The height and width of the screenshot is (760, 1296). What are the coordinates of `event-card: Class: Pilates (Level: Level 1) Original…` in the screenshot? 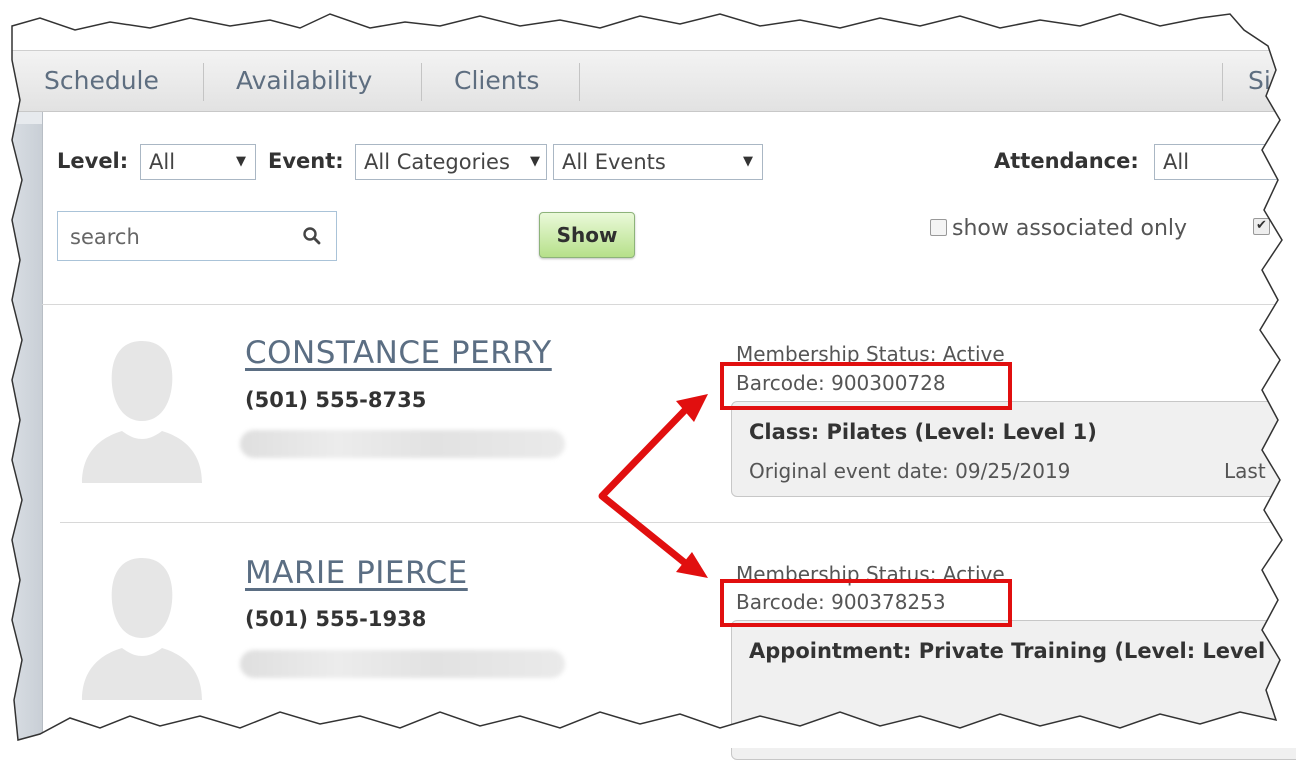 It's located at (1013, 449).